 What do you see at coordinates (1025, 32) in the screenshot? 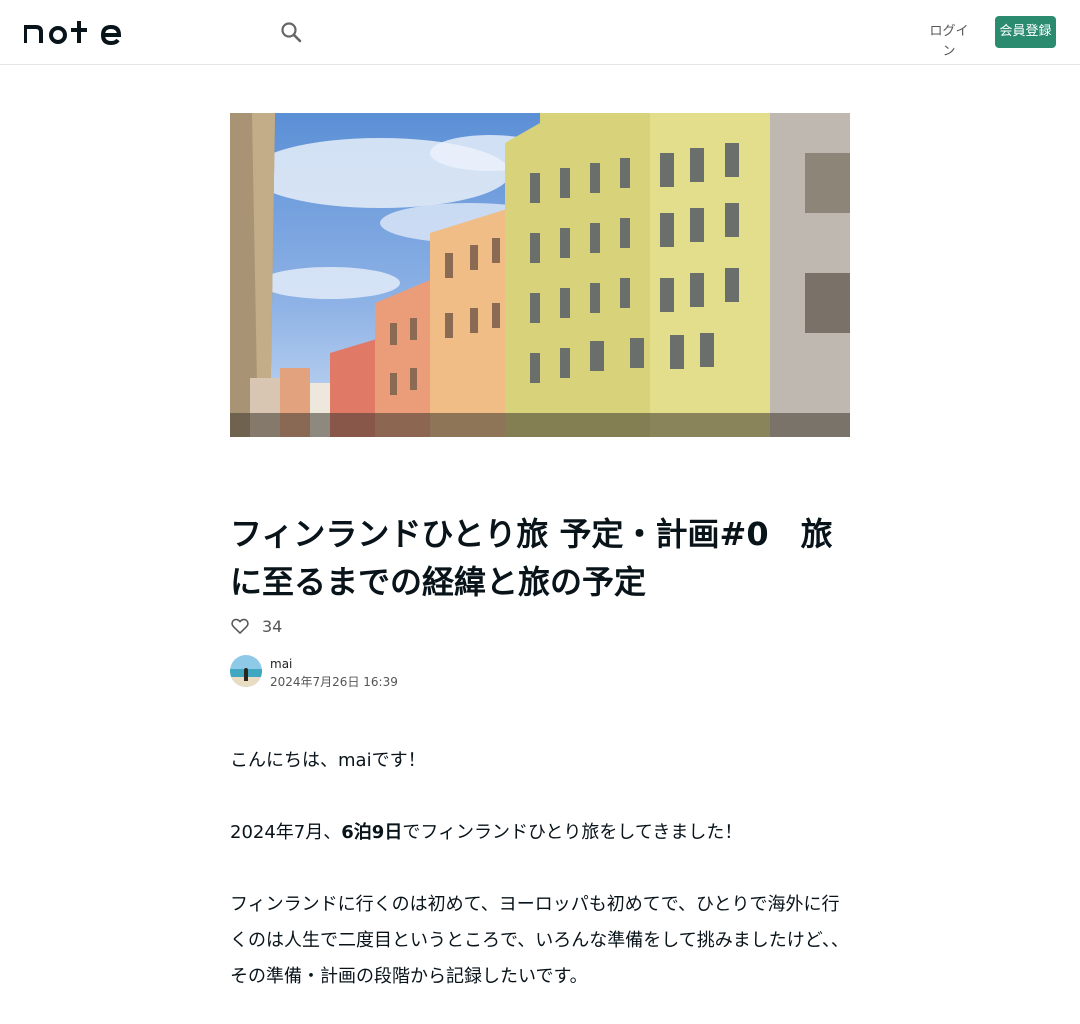
I see `signup-button: 会員登録` at bounding box center [1025, 32].